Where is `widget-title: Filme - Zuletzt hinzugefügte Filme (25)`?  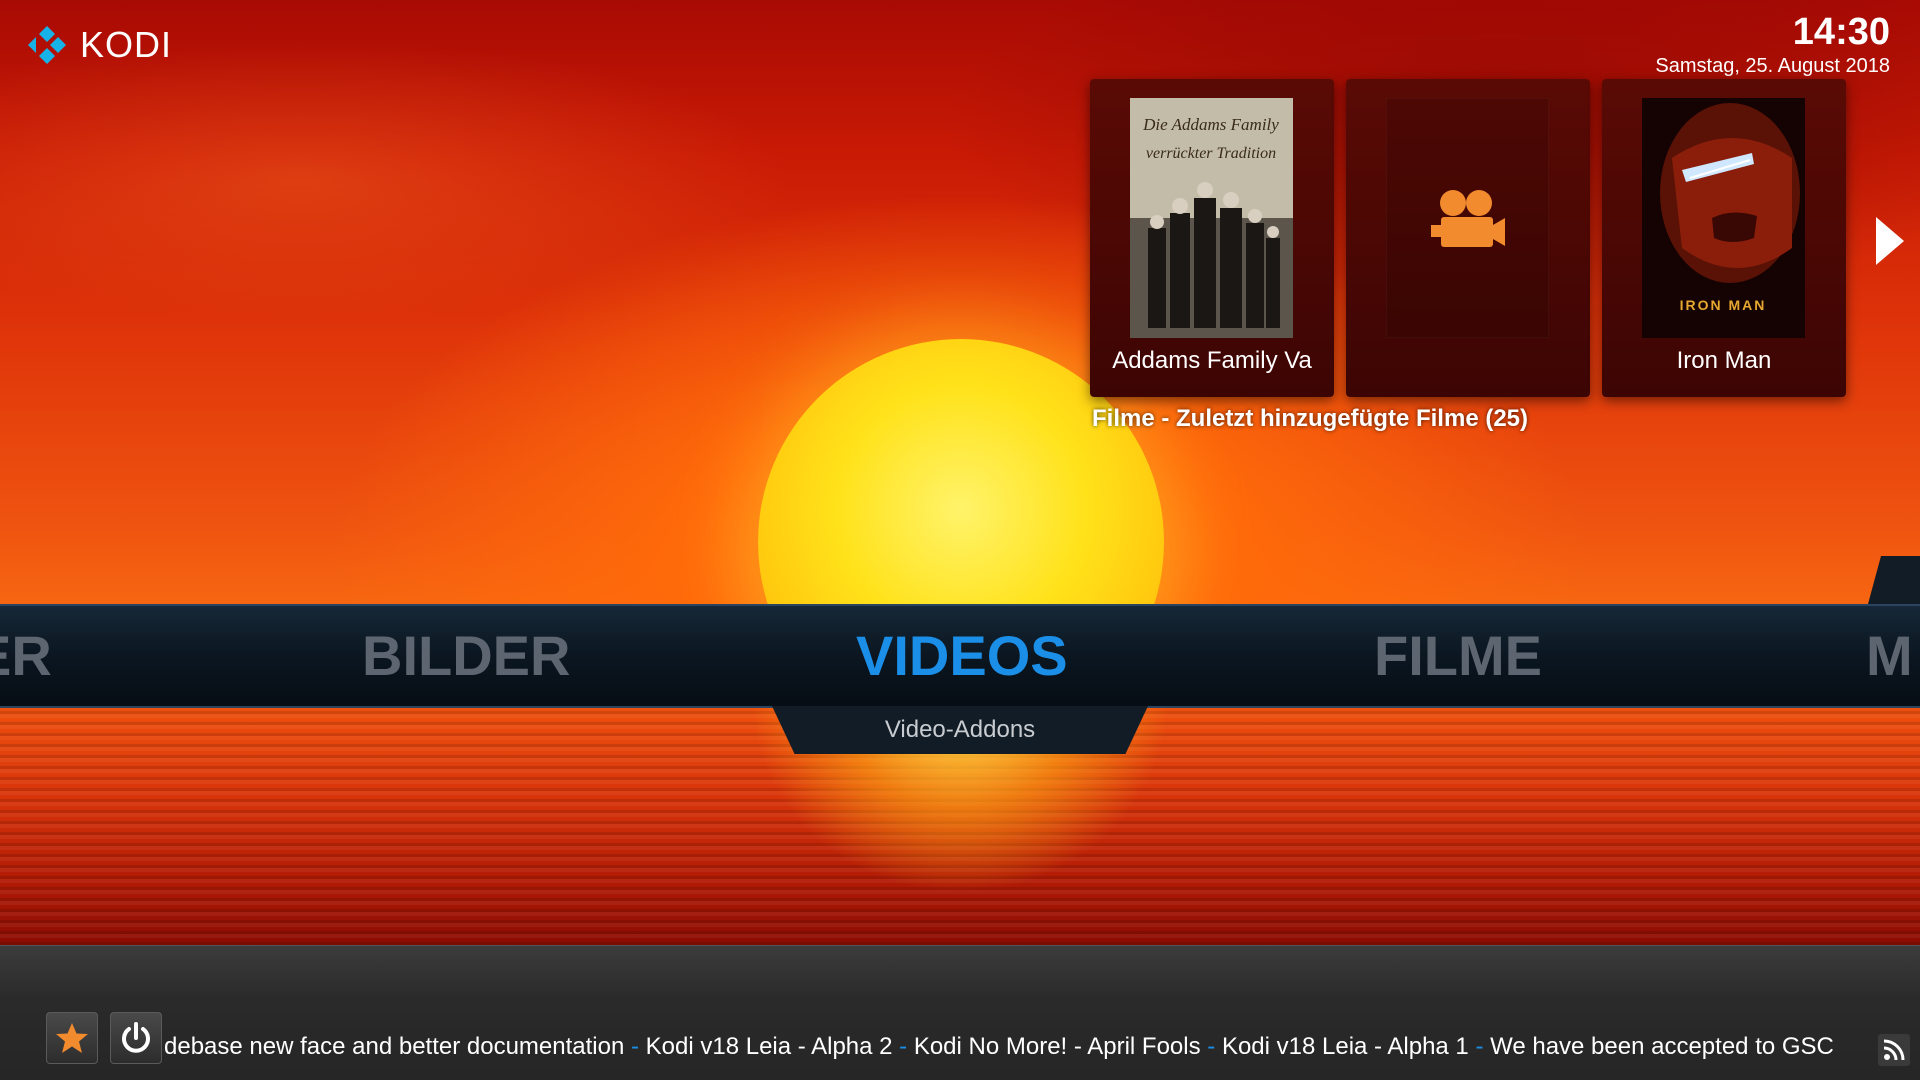 widget-title: Filme - Zuletzt hinzugefügte Filme (25) is located at coordinates (1310, 418).